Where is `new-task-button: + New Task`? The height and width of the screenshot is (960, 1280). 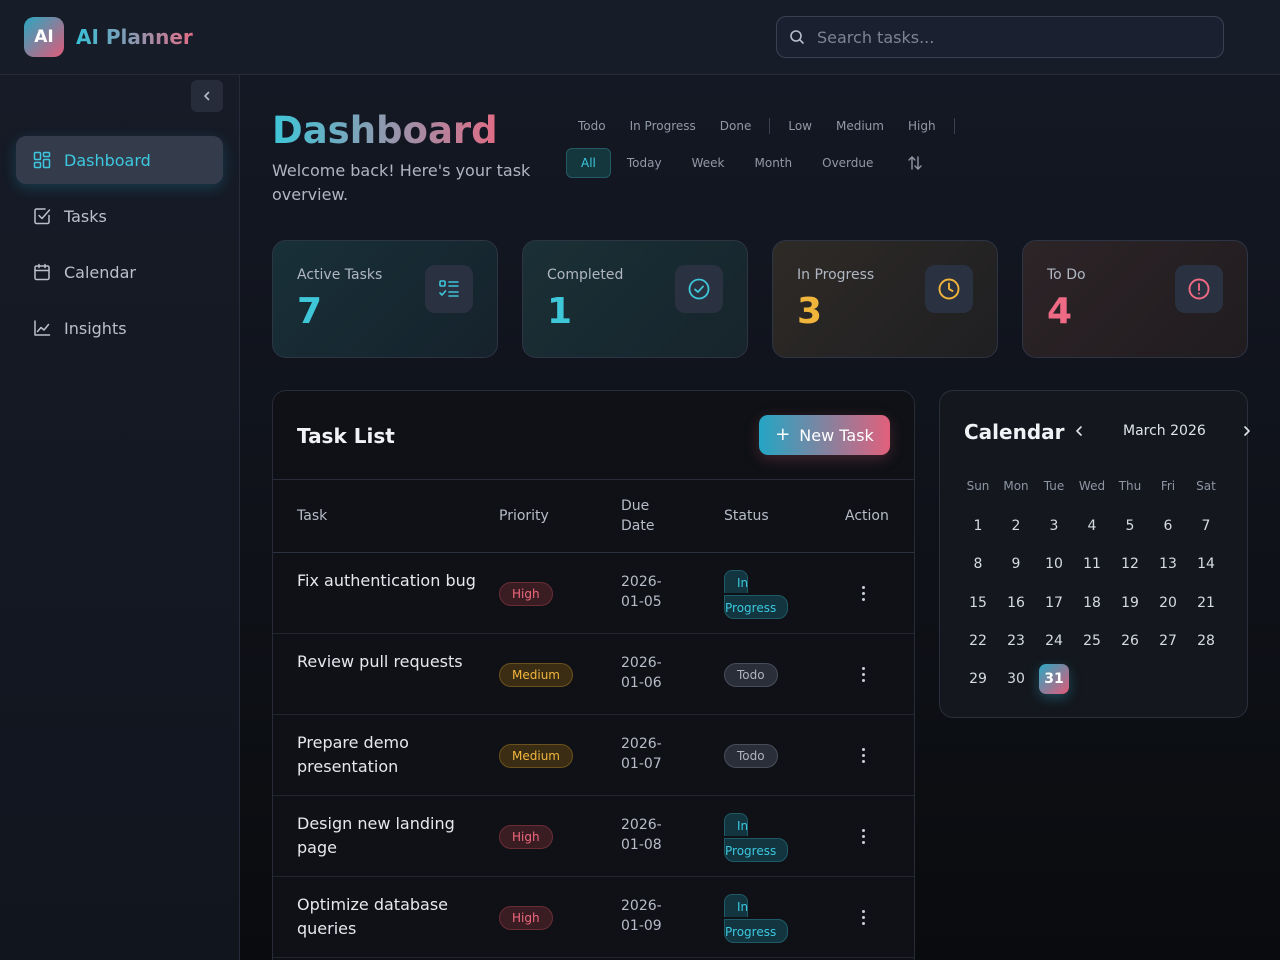 new-task-button: + New Task is located at coordinates (824, 435).